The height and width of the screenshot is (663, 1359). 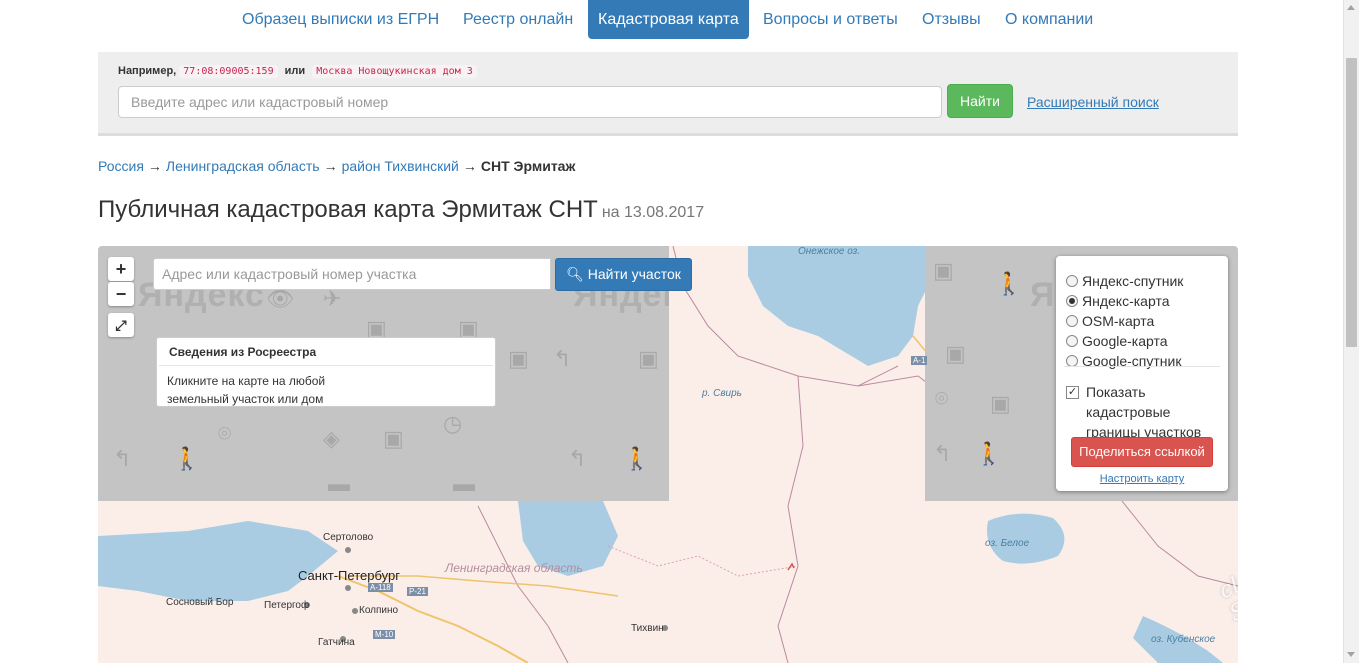 I want to click on map-label-onega: Онежское оз., so click(x=829, y=251).